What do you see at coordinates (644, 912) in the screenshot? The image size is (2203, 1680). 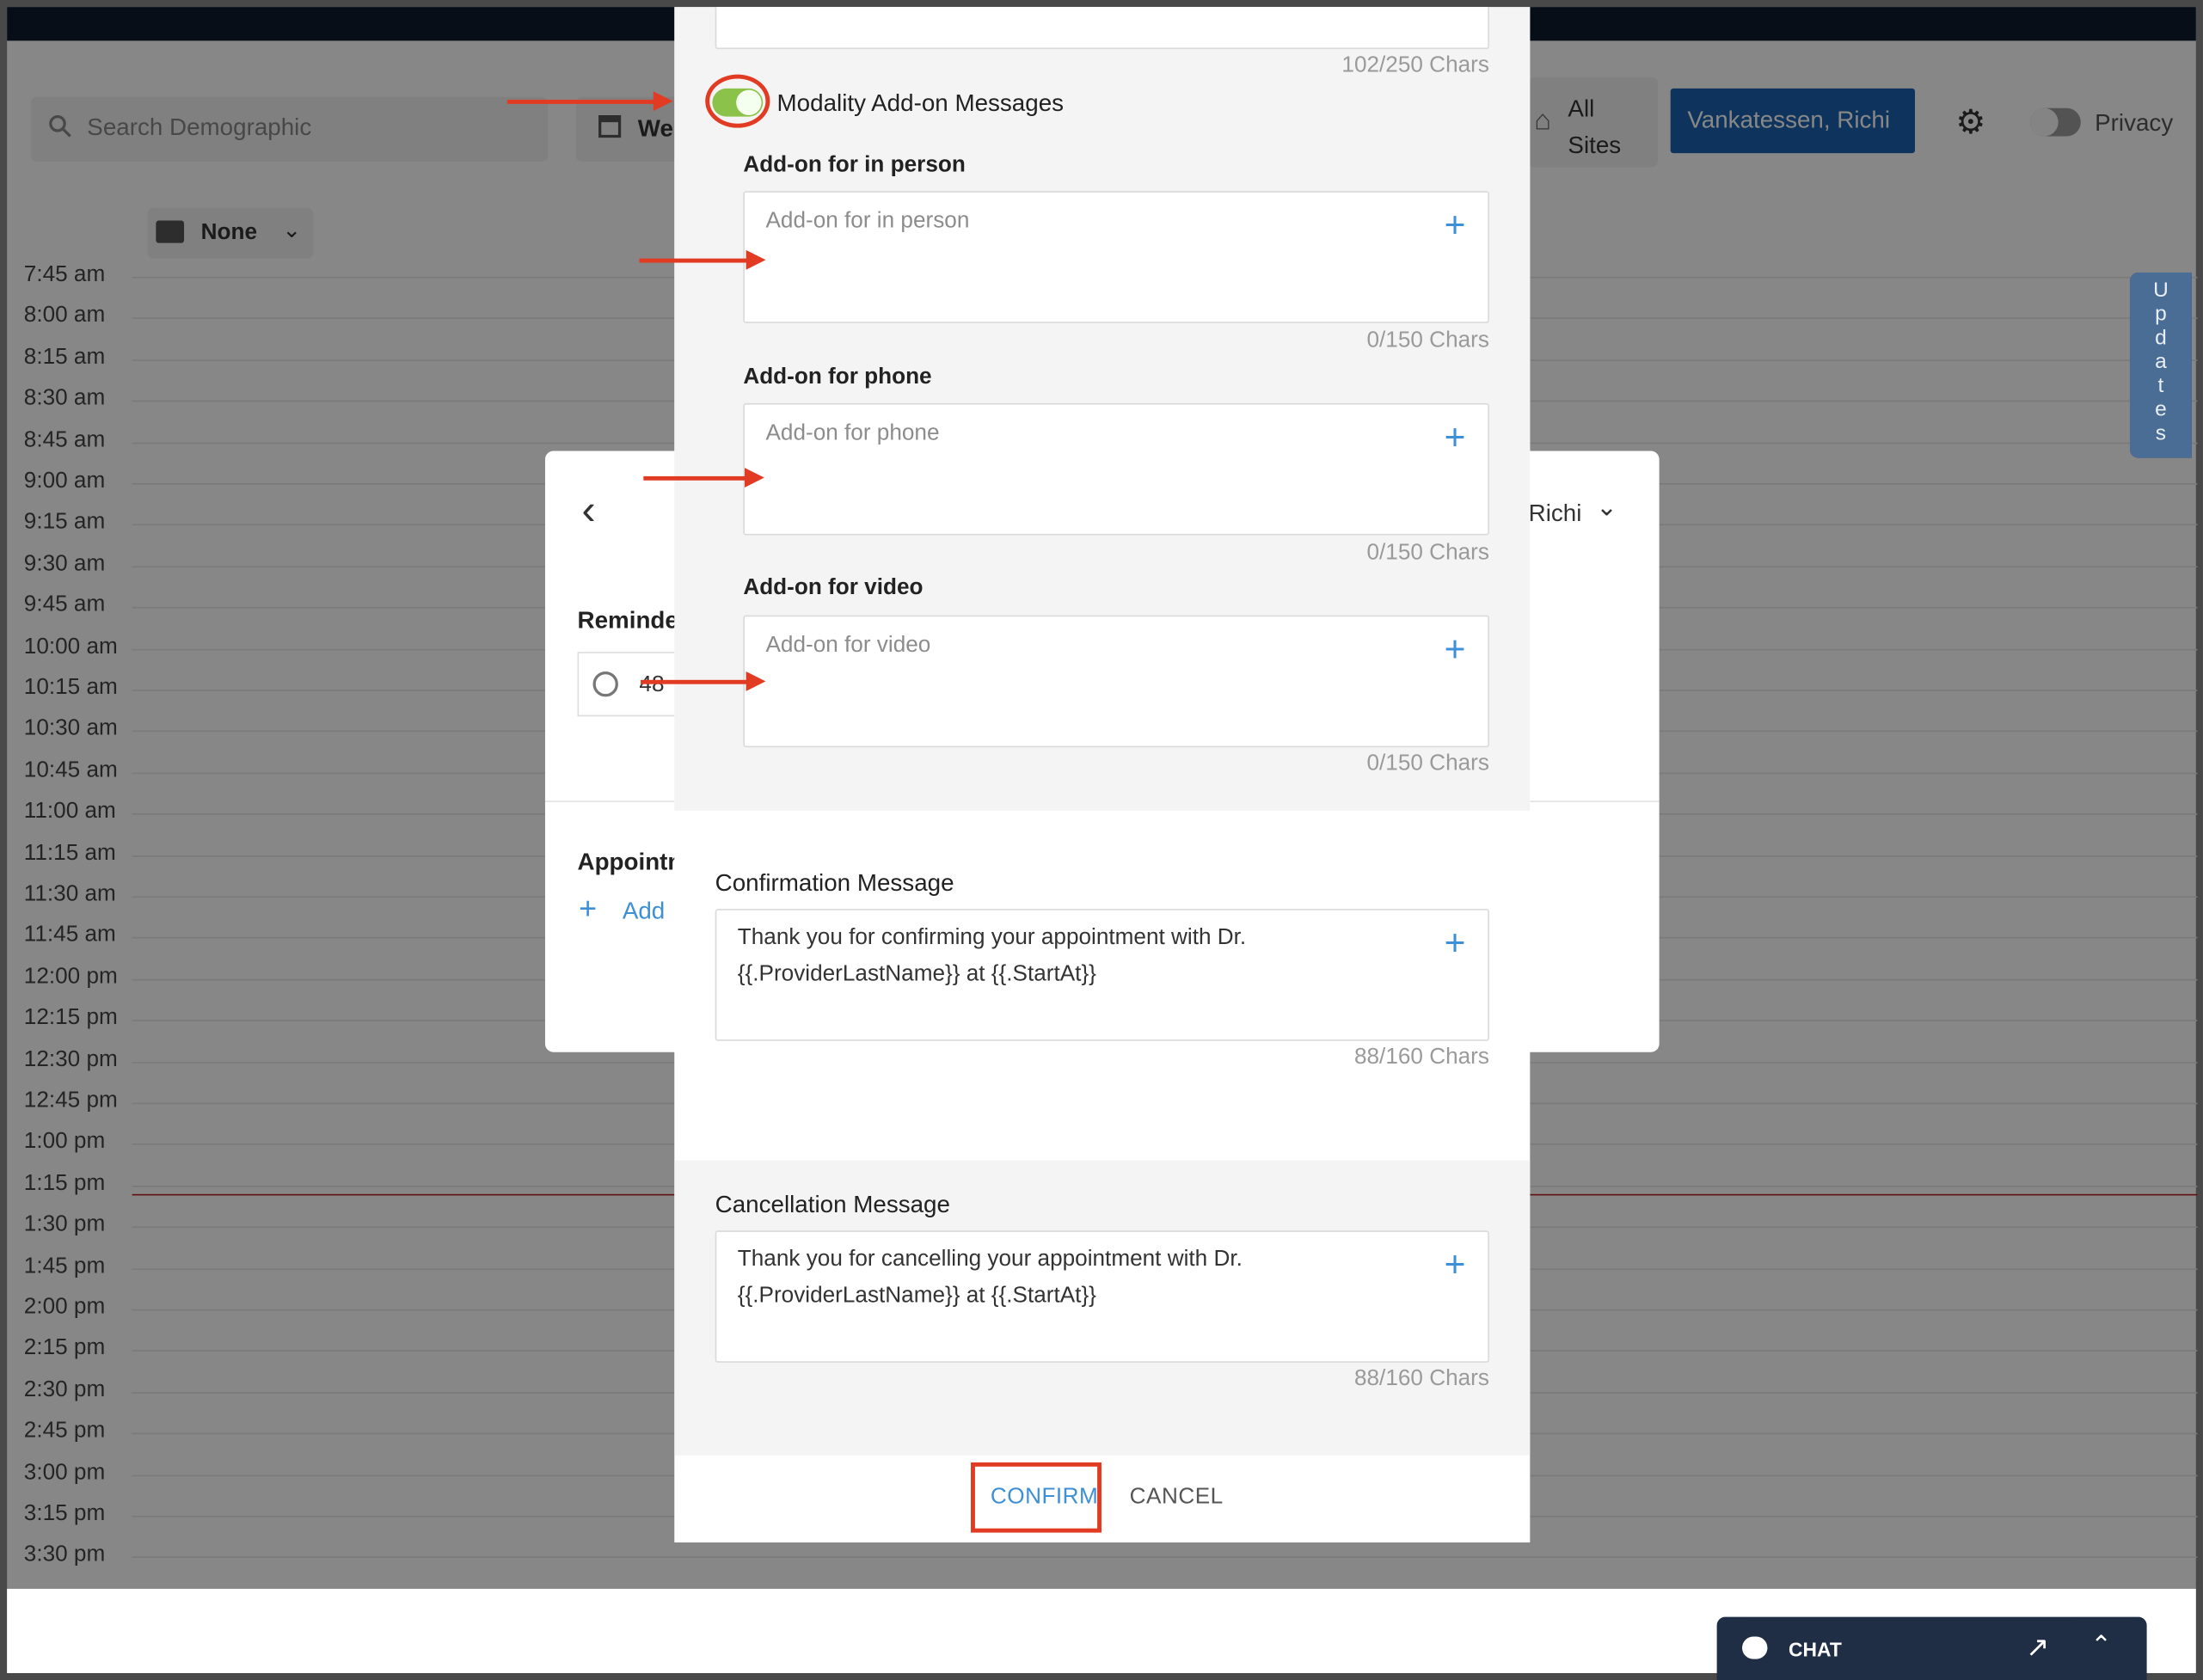 I see `add-link: Add` at bounding box center [644, 912].